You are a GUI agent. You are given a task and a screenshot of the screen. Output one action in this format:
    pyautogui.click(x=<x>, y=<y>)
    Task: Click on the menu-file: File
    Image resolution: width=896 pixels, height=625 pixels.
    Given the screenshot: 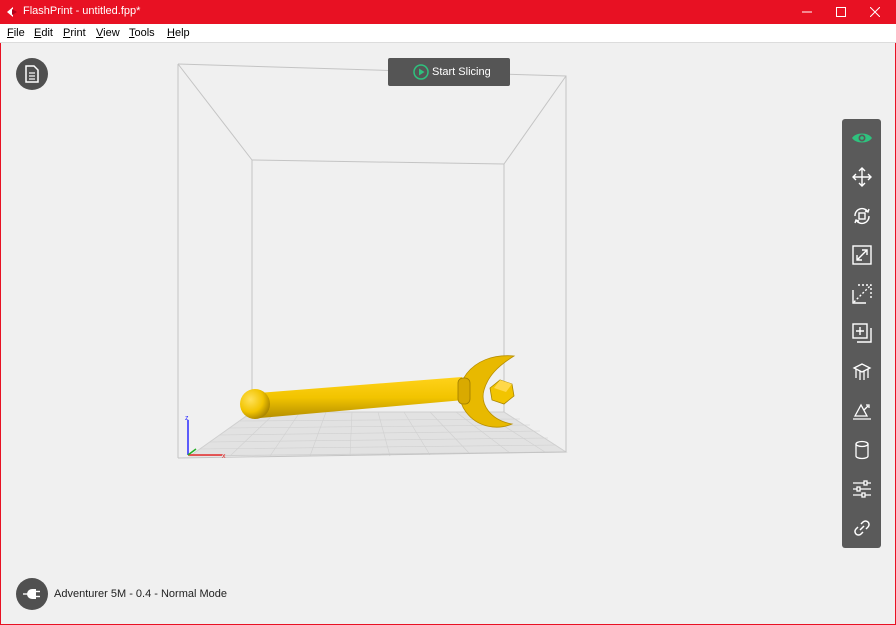 What is the action you would take?
    pyautogui.click(x=16, y=33)
    